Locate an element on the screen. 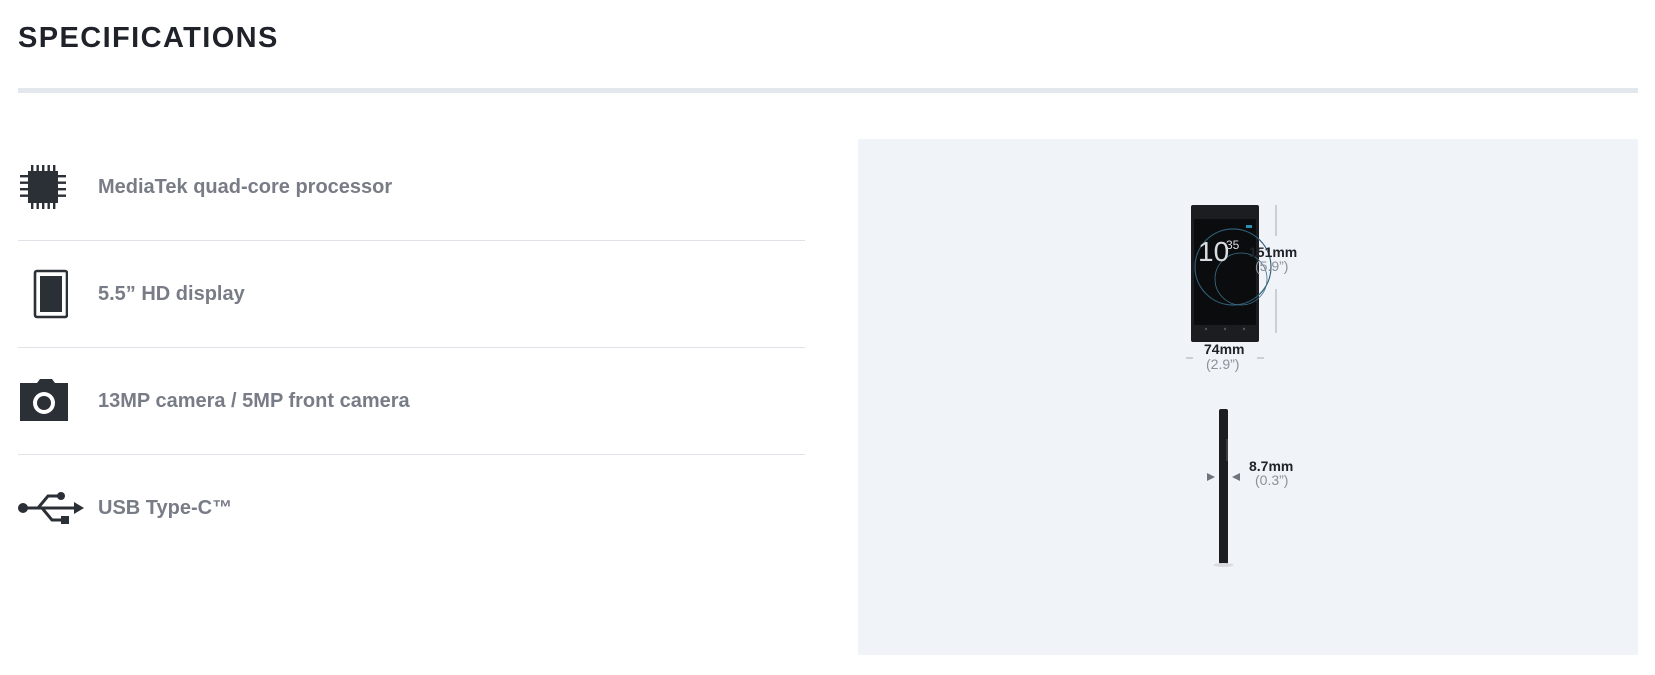 The height and width of the screenshot is (675, 1655). page-title: SPECIFICATIONS is located at coordinates (148, 38).